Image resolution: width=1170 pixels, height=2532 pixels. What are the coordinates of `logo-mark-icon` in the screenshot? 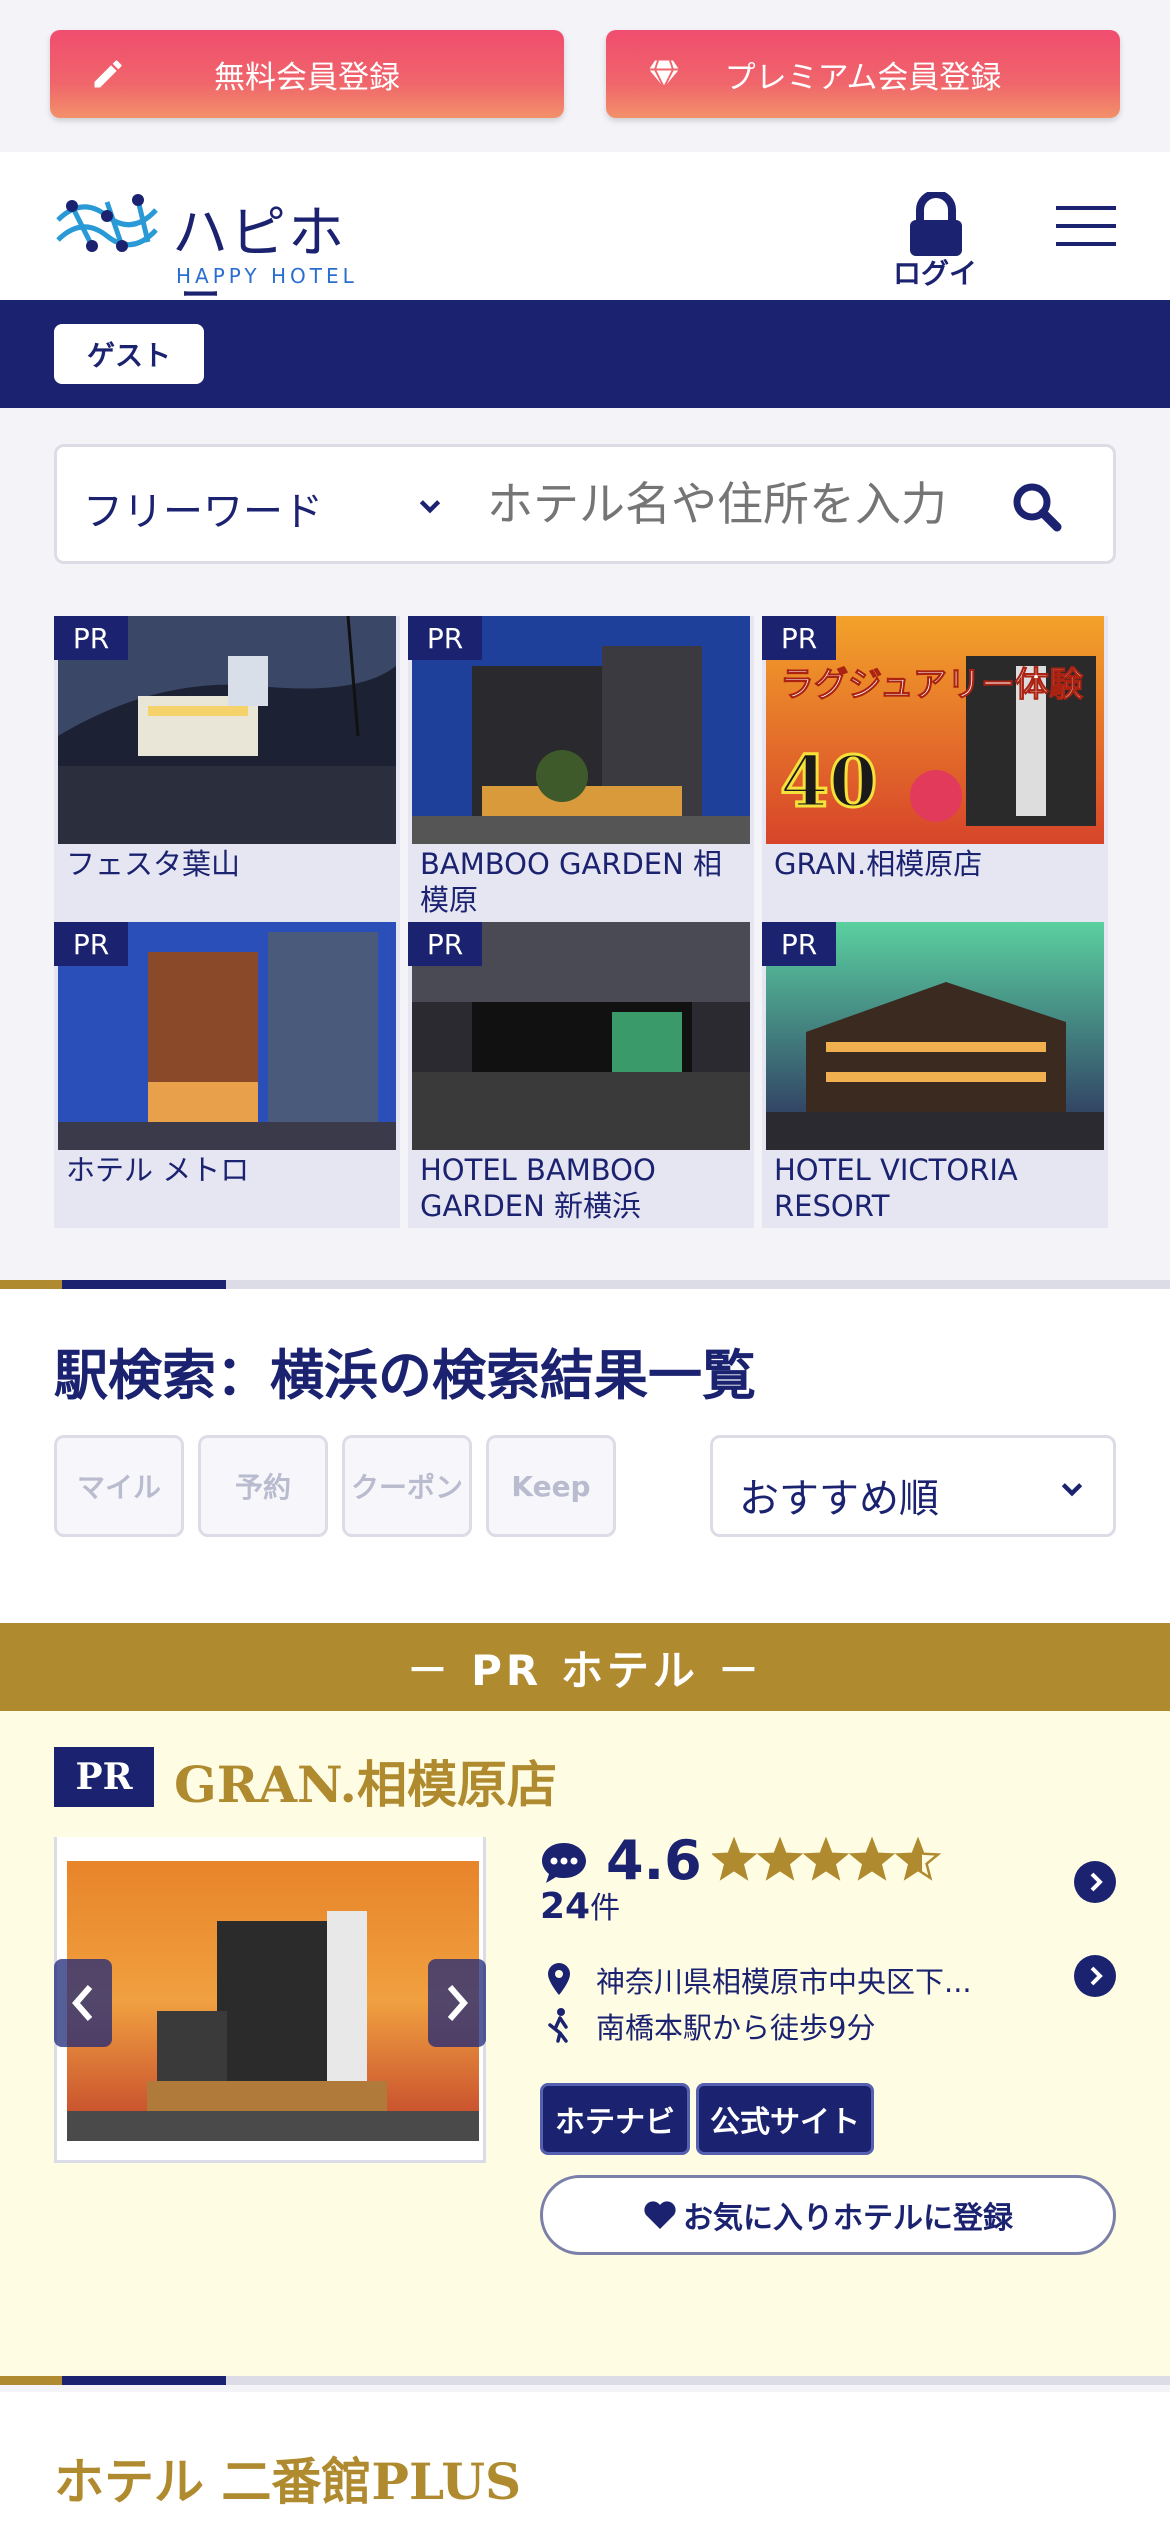 It's located at (107, 223).